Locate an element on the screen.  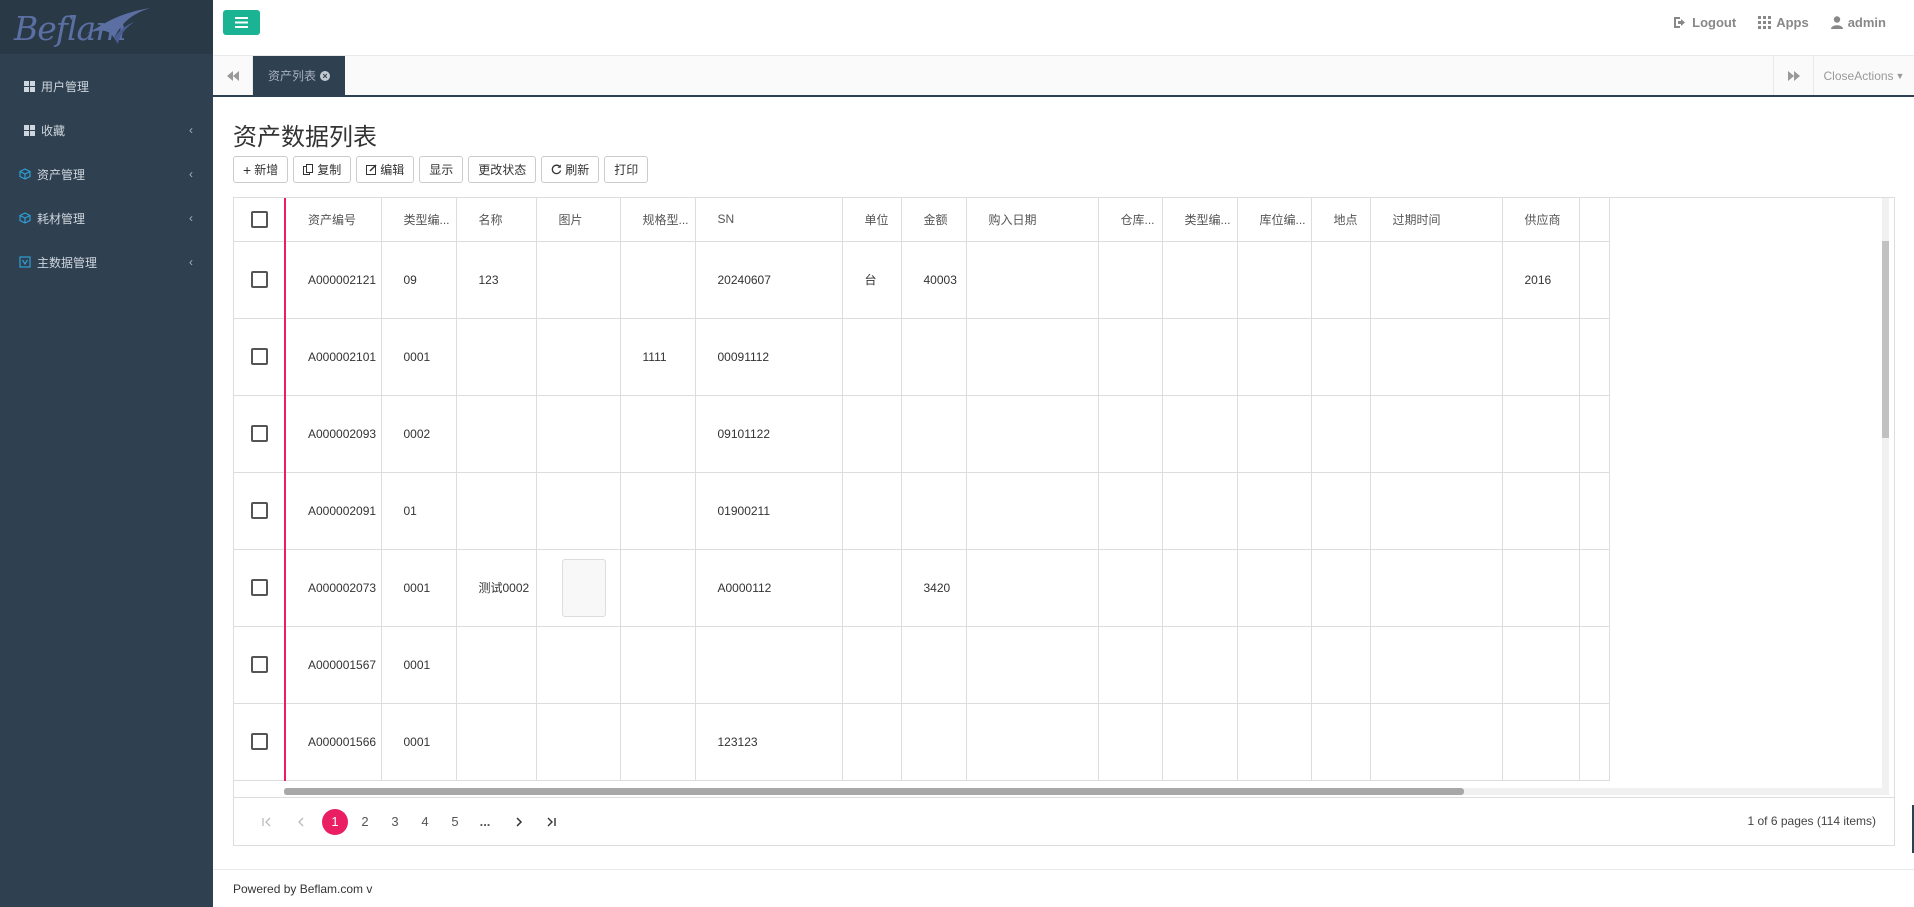
vertical-scrollbar is located at coordinates (1885, 493).